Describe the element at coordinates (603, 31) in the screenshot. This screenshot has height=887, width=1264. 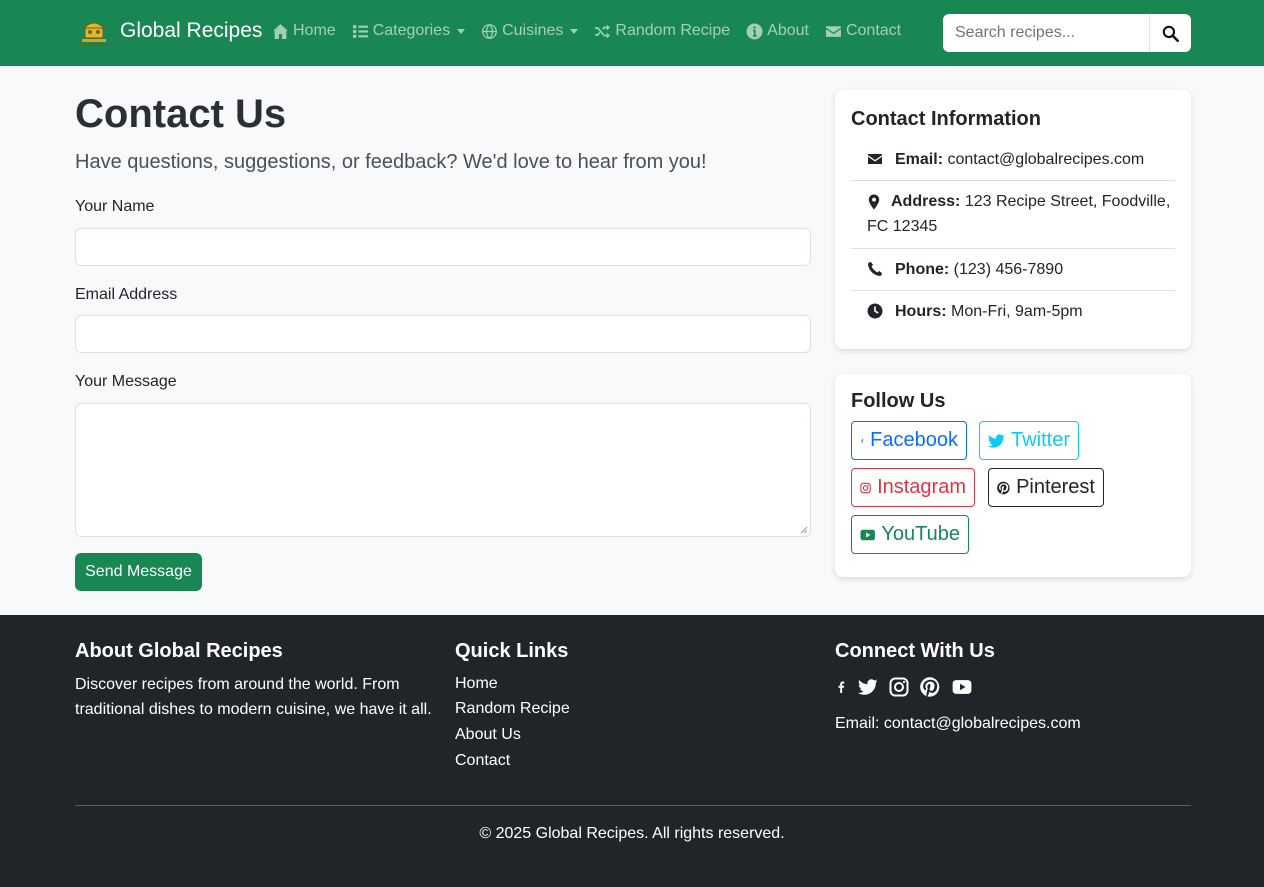
I see `shuffle-icon` at that location.